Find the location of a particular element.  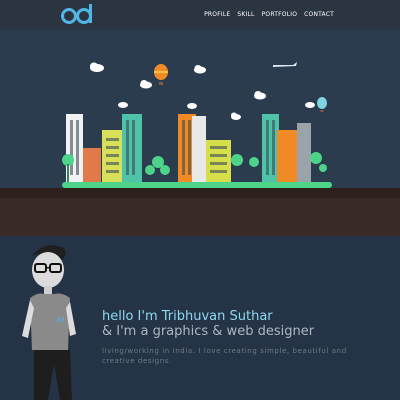

main-nav: PROFILE SKILL PORTFOLIO CONTACT is located at coordinates (269, 14).